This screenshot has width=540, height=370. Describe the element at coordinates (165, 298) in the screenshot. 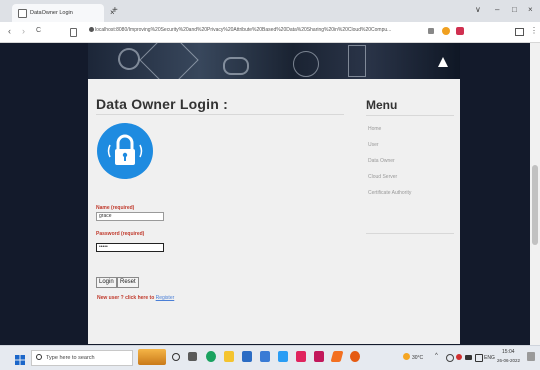

I see `register-link: Register` at that location.